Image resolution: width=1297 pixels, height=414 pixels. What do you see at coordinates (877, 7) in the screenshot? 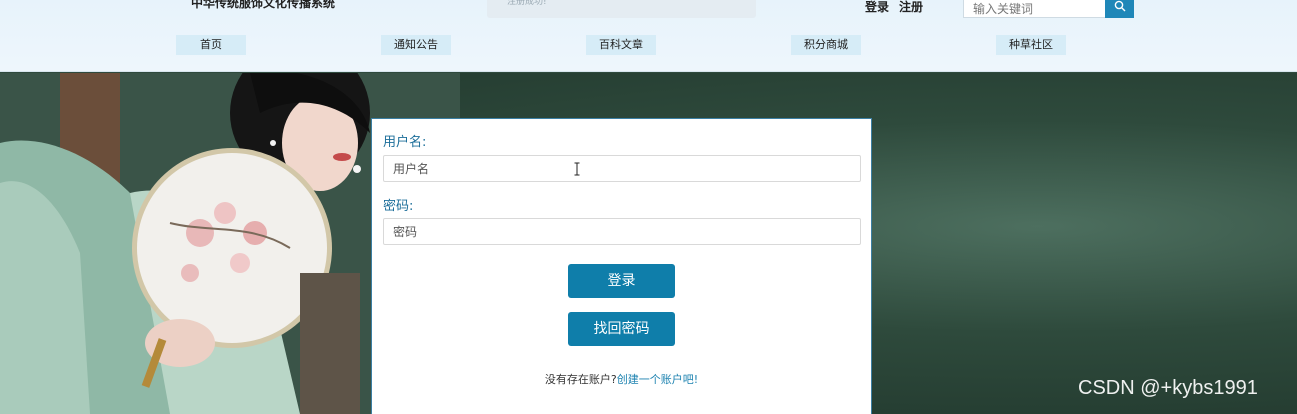
I see `login-link: 登录` at bounding box center [877, 7].